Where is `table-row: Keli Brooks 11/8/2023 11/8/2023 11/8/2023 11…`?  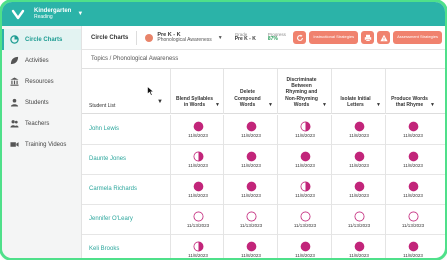 table-row: Keli Brooks 11/8/2023 11/8/2023 11/8/2023 11… is located at coordinates (263, 246).